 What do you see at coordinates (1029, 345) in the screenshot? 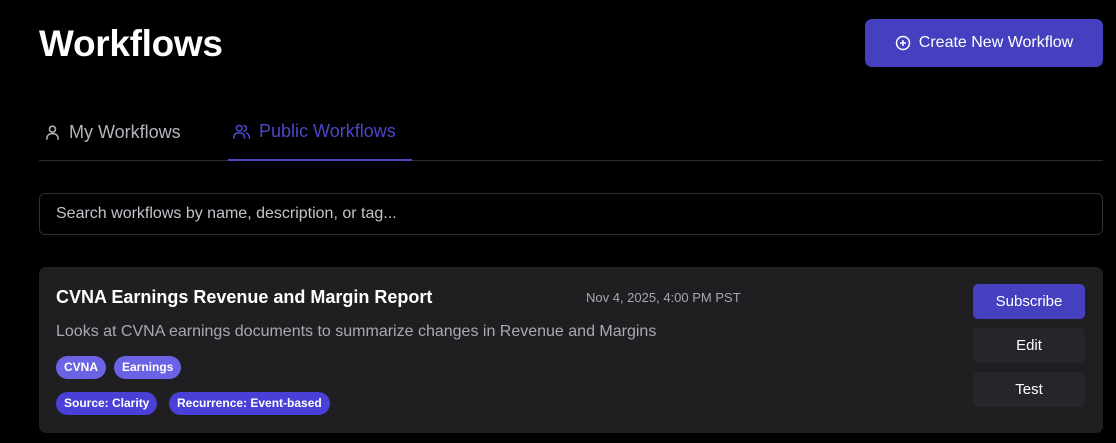
I see `edit-button: Edit` at bounding box center [1029, 345].